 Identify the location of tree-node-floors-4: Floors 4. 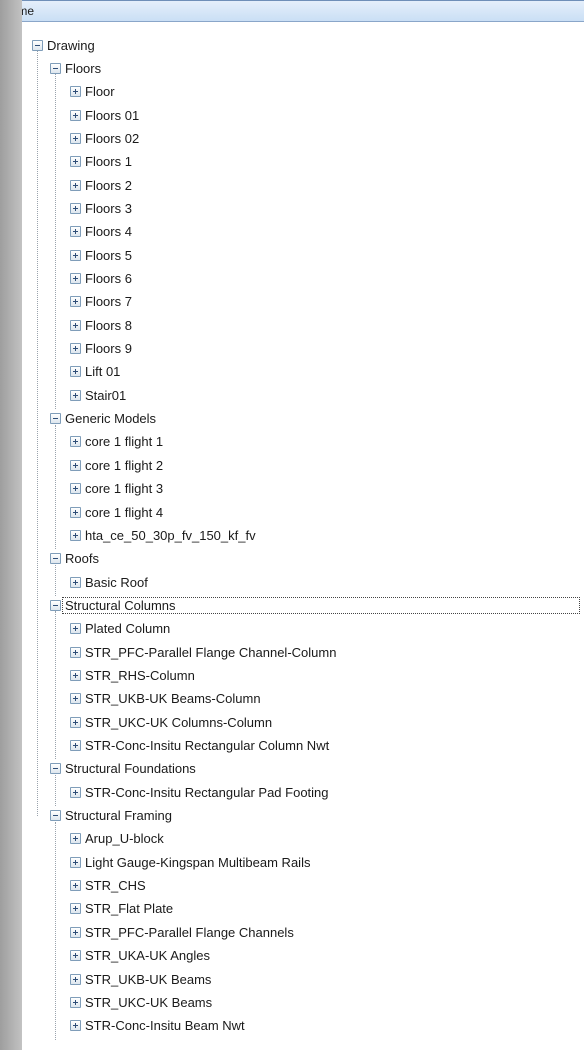
(101, 232).